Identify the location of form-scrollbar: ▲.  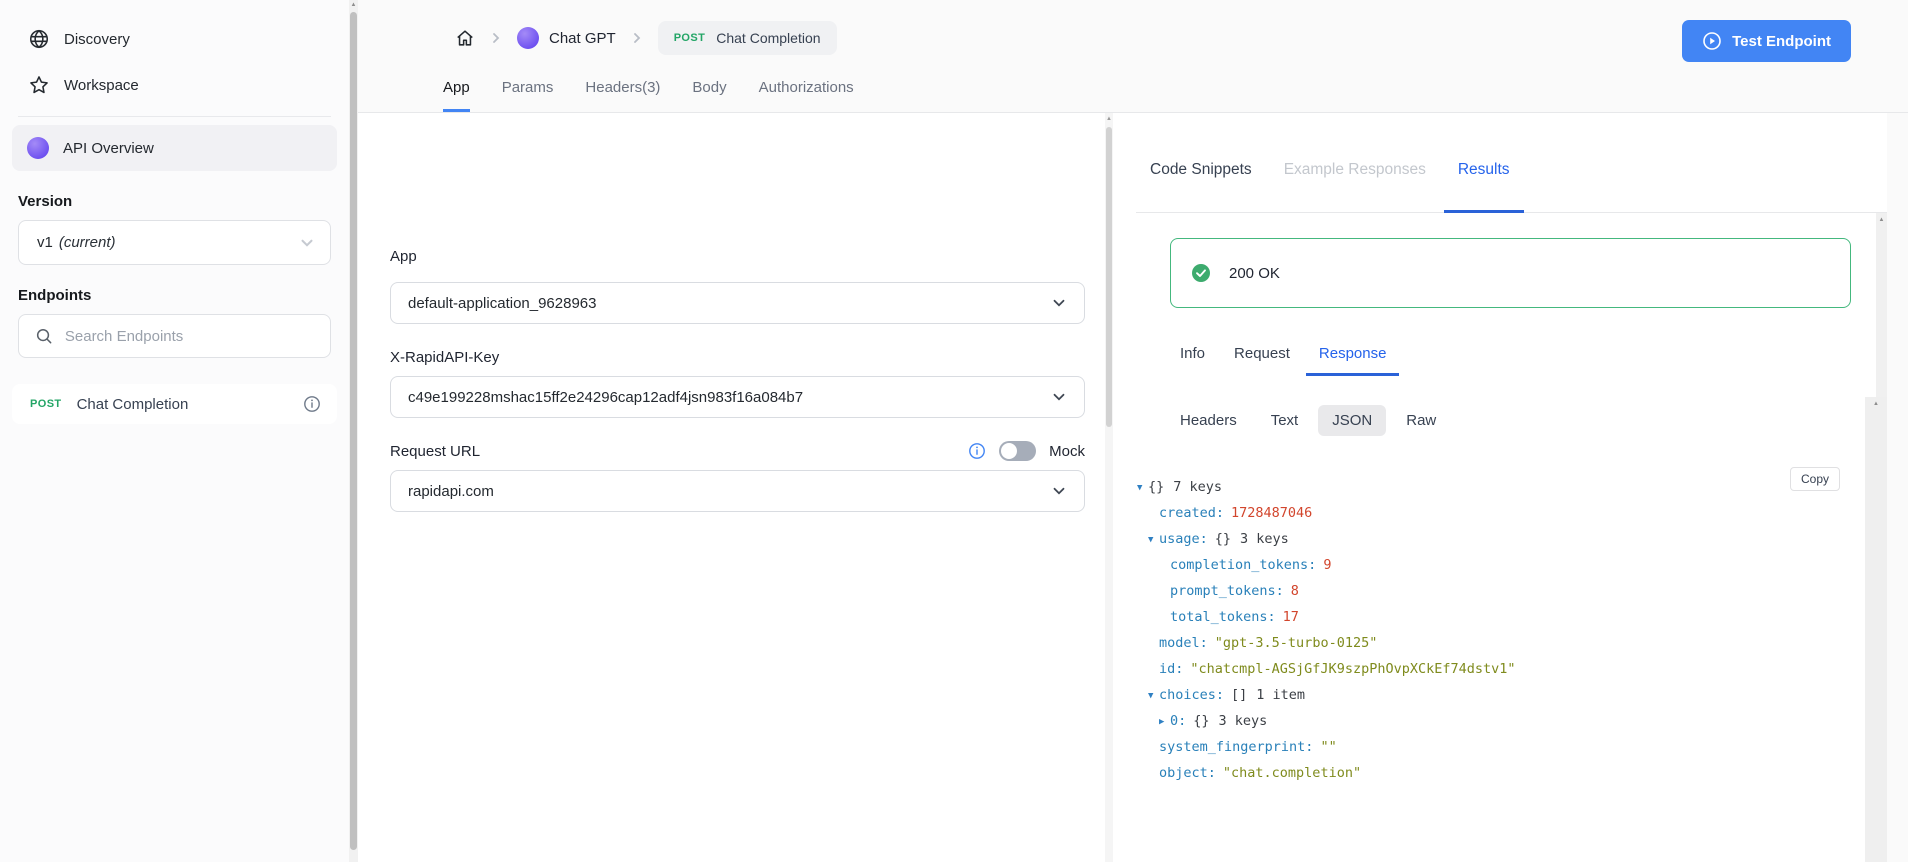
(1109, 487).